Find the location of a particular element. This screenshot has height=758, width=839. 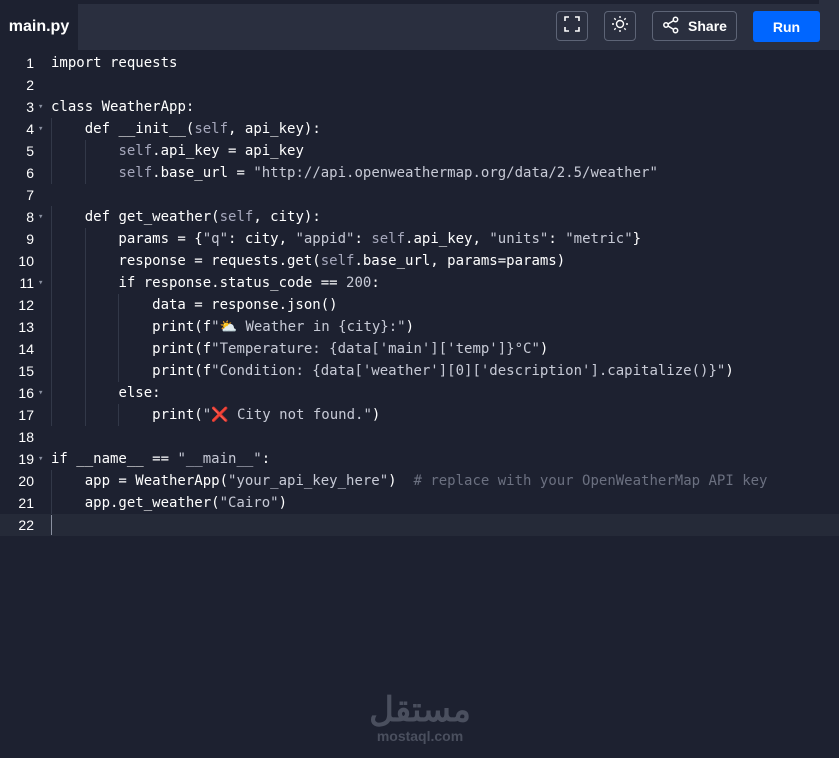

code-text: app.get_weather("Cairo") is located at coordinates (169, 503).